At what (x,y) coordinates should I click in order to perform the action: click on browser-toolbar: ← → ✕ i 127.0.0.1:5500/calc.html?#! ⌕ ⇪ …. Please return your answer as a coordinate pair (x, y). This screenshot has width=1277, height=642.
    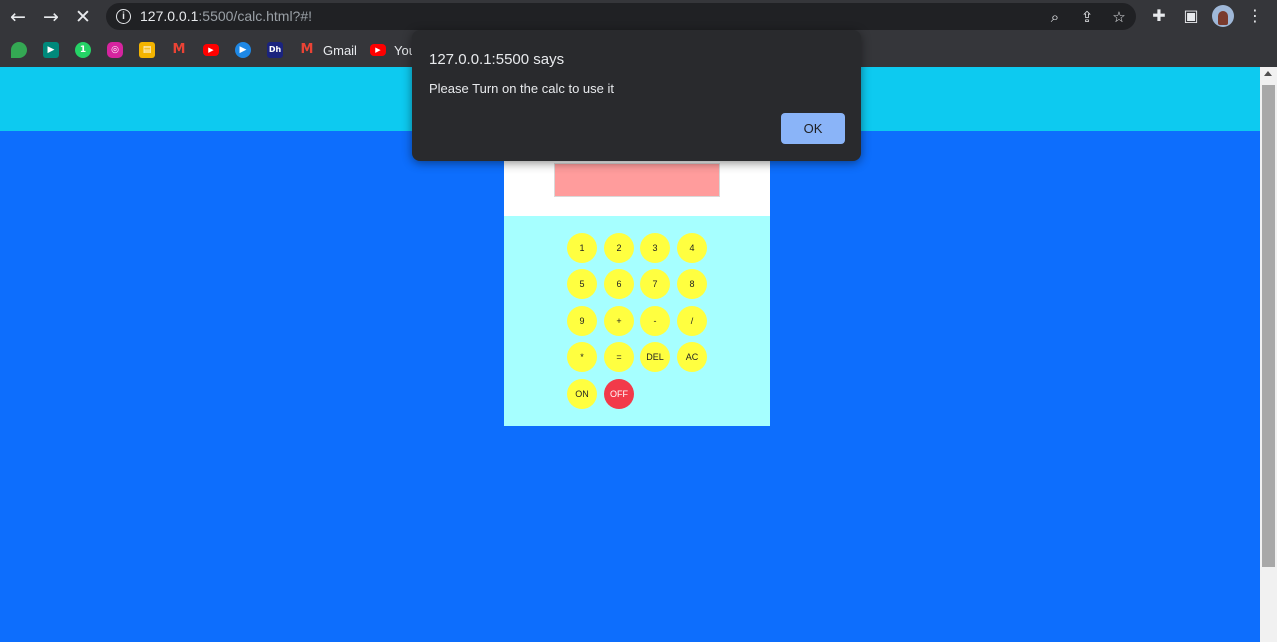
    Looking at the image, I should click on (638, 16).